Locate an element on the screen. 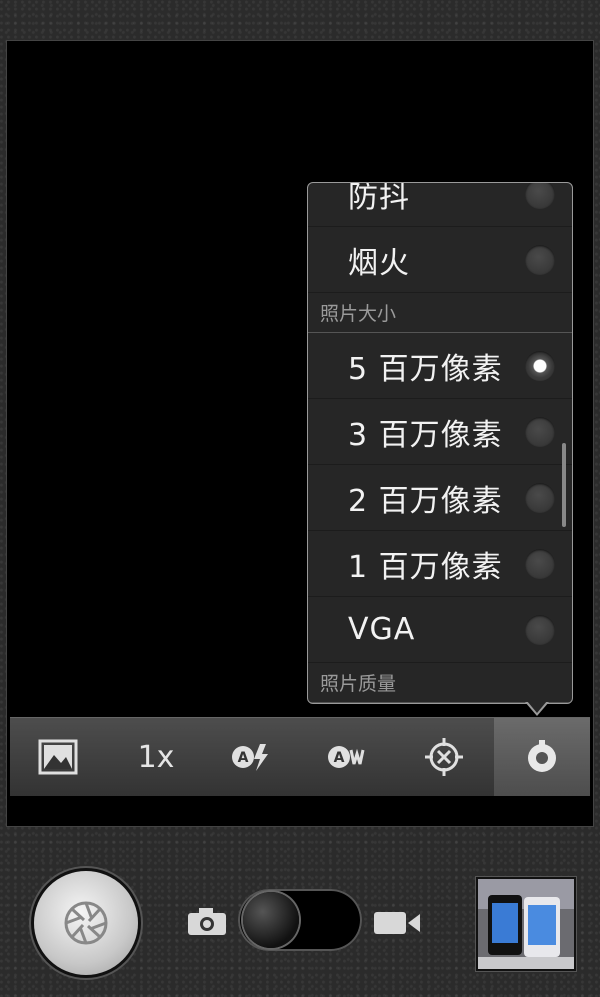 This screenshot has height=997, width=600. shutter-button is located at coordinates (86, 923).